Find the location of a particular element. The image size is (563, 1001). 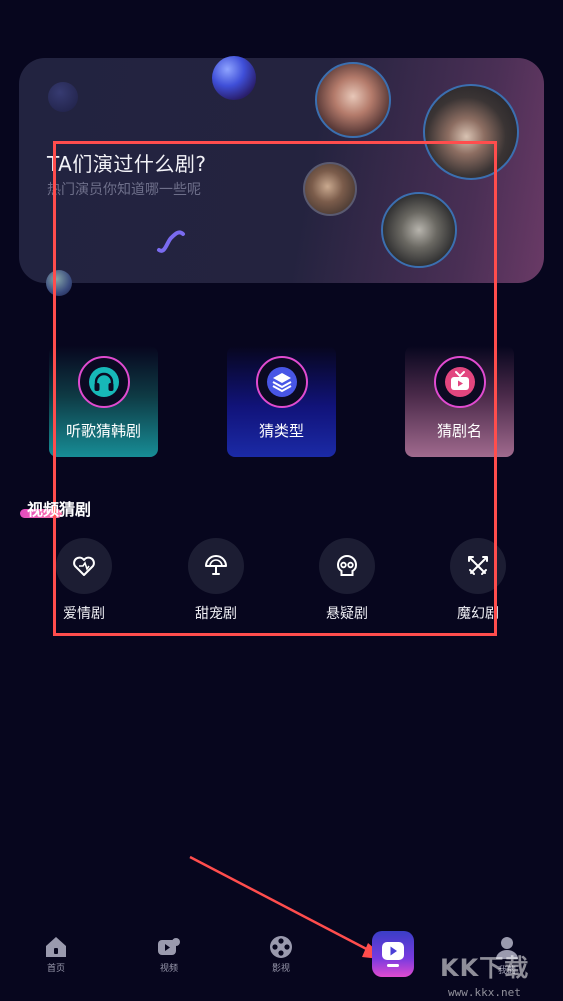

genre-label: 悬疑剧 is located at coordinates (347, 614).